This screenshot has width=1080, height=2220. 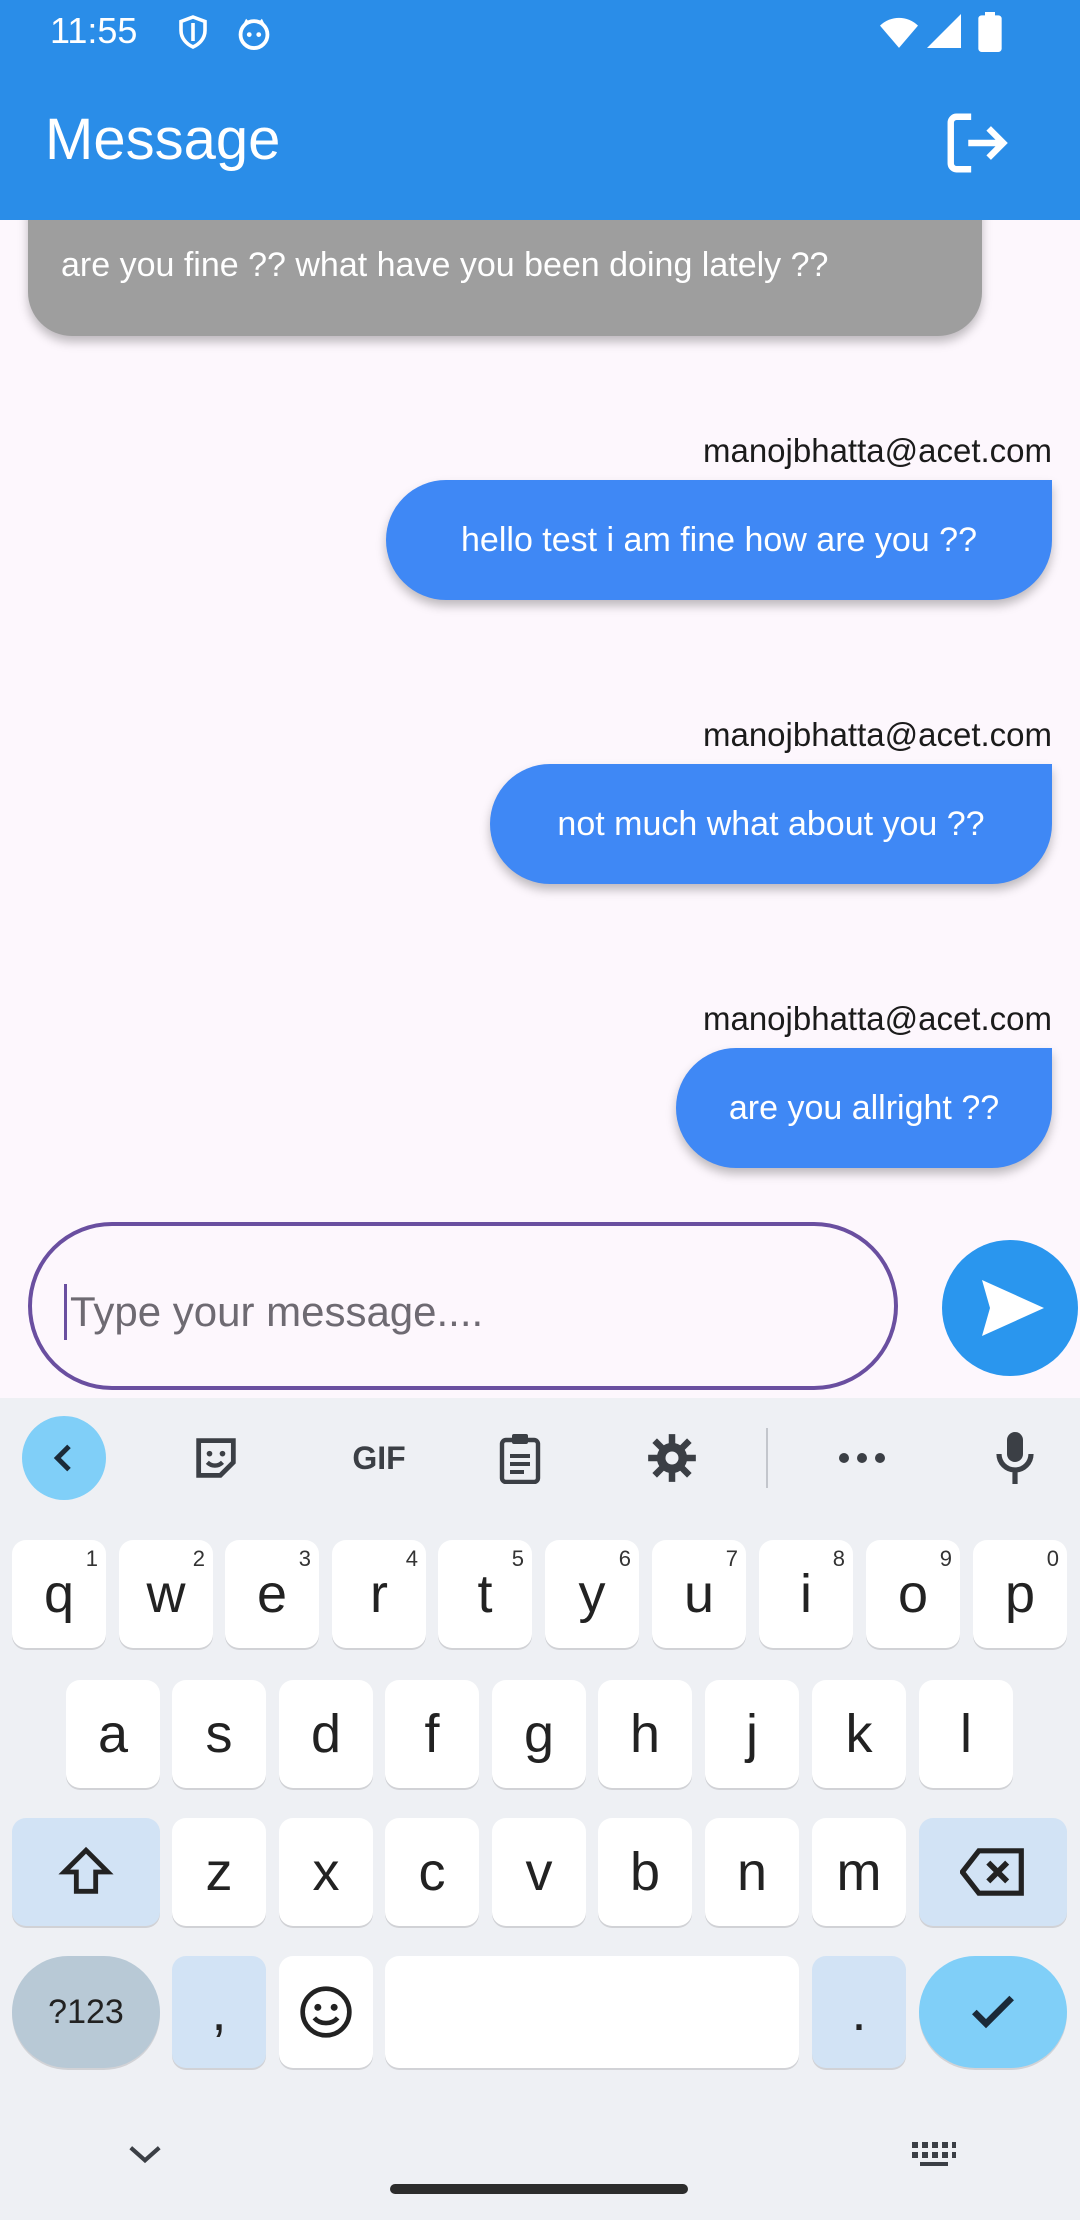 I want to click on period-key: ., so click(x=859, y=2012).